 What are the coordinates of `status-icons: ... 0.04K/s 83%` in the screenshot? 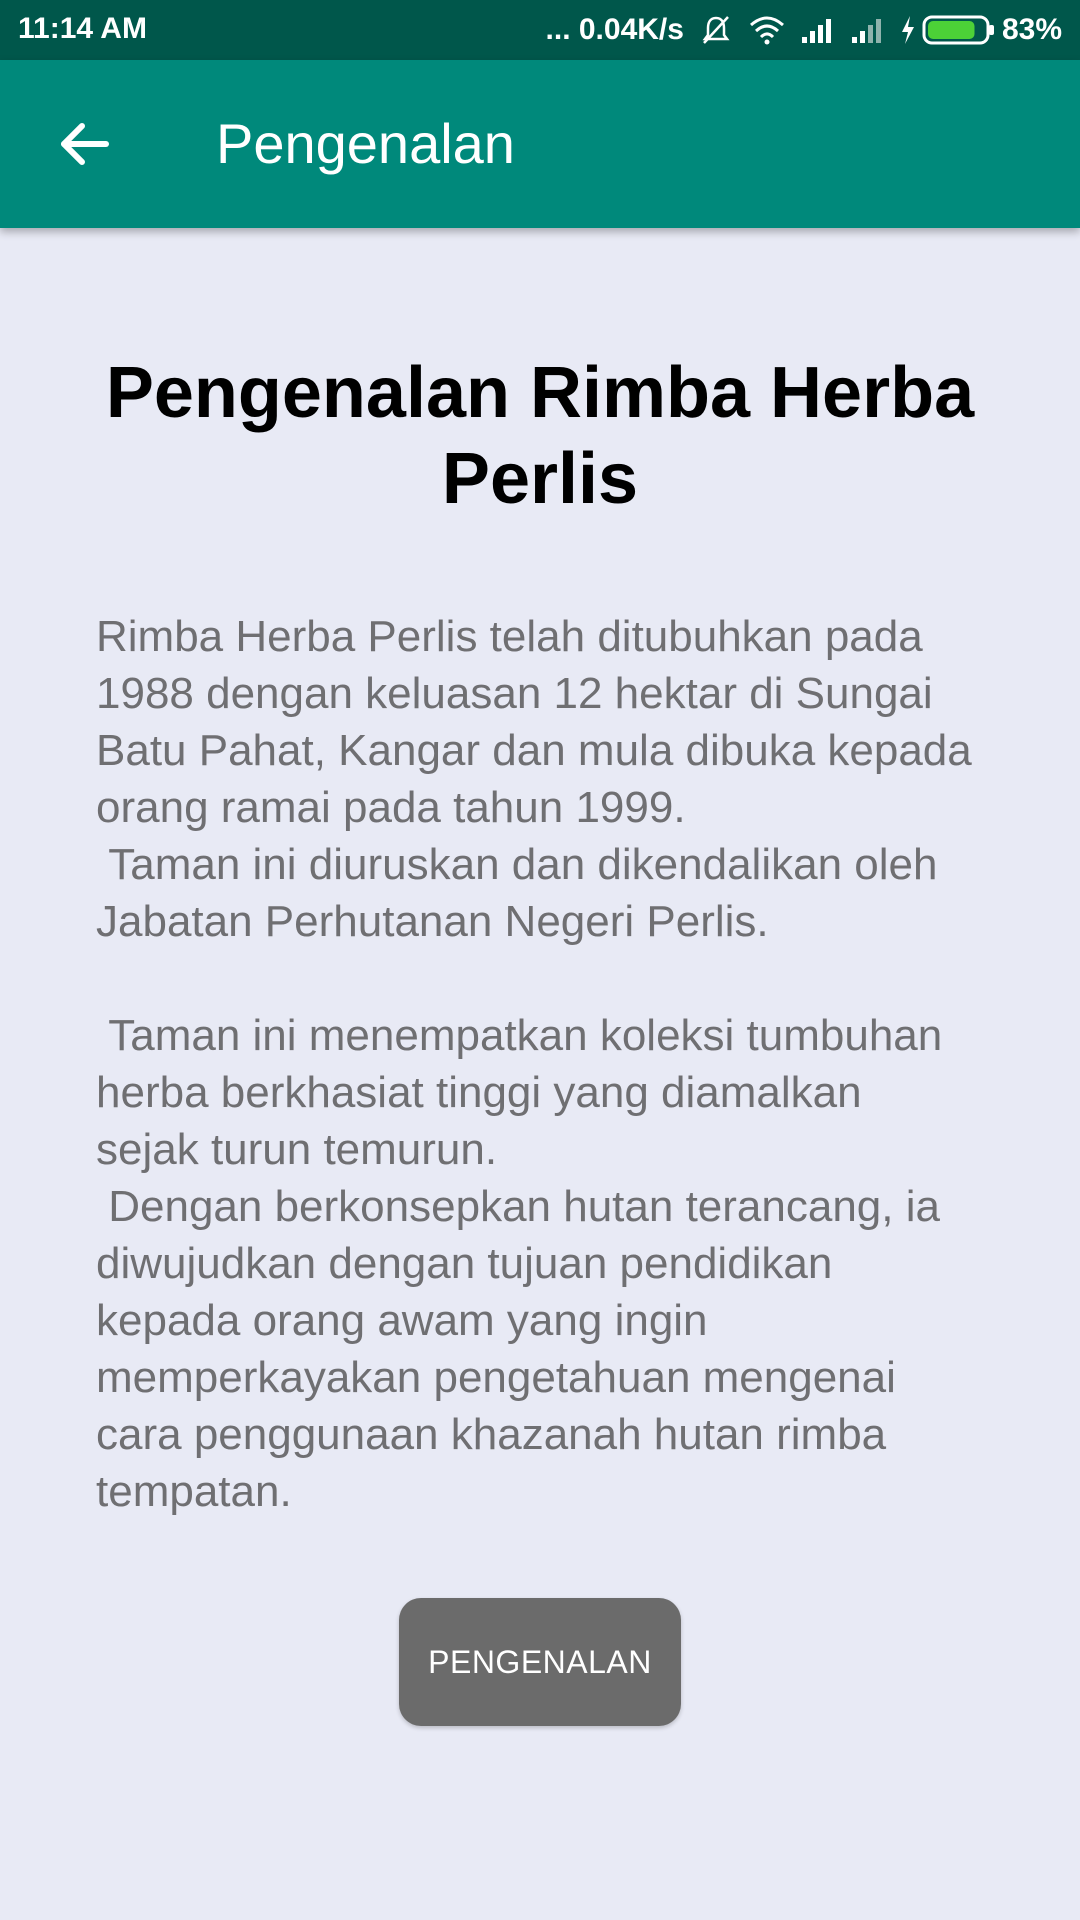 It's located at (804, 30).